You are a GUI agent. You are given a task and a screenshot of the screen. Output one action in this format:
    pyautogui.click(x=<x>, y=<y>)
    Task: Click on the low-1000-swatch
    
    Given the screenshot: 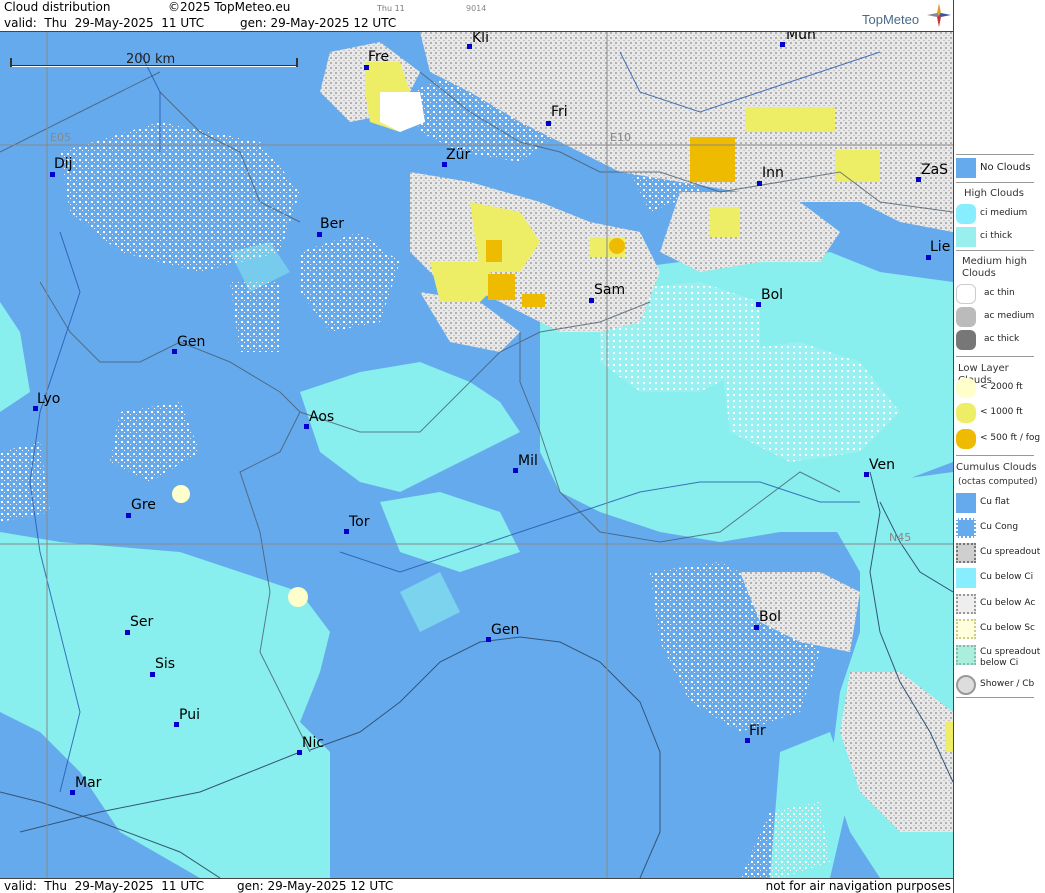 What is the action you would take?
    pyautogui.click(x=966, y=413)
    